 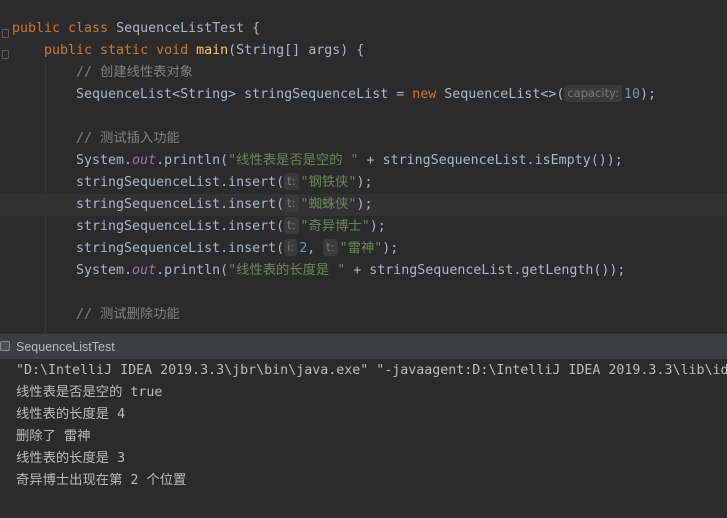 What do you see at coordinates (296, 50) in the screenshot?
I see `code-text: (String[] args) {` at bounding box center [296, 50].